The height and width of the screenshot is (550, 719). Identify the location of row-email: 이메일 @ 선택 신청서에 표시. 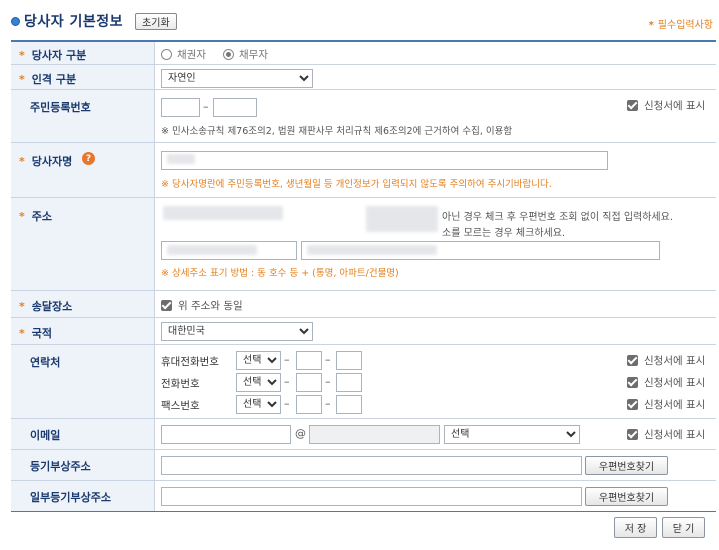
(363, 434).